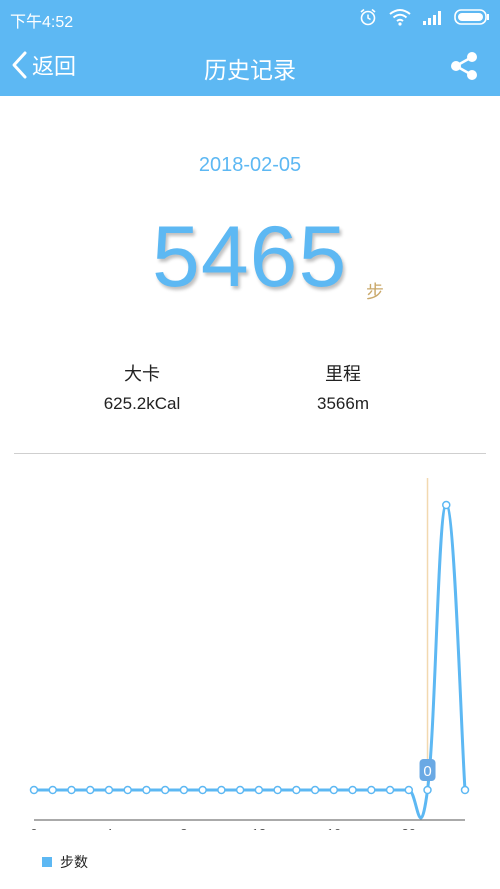  Describe the element at coordinates (54, 66) in the screenshot. I see `back-label: 返回` at that location.